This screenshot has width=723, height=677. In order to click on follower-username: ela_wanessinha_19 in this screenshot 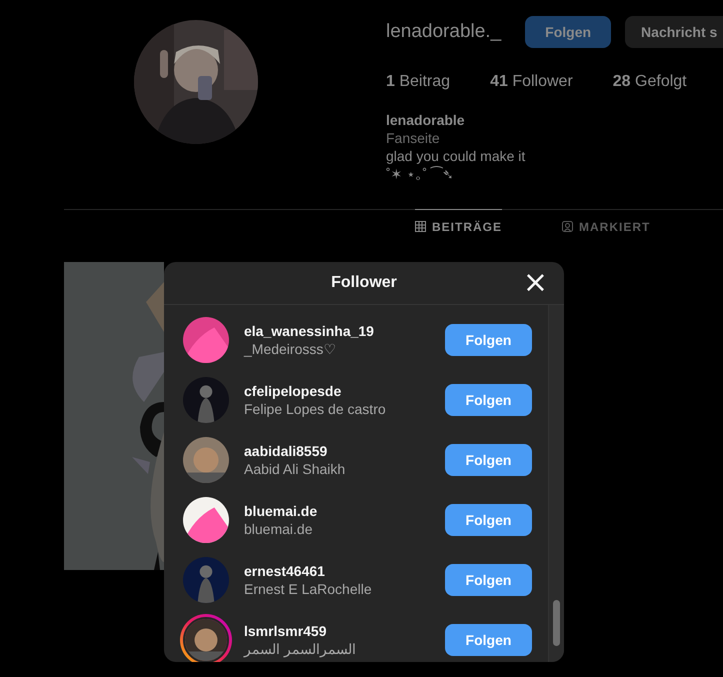, I will do `click(338, 331)`.